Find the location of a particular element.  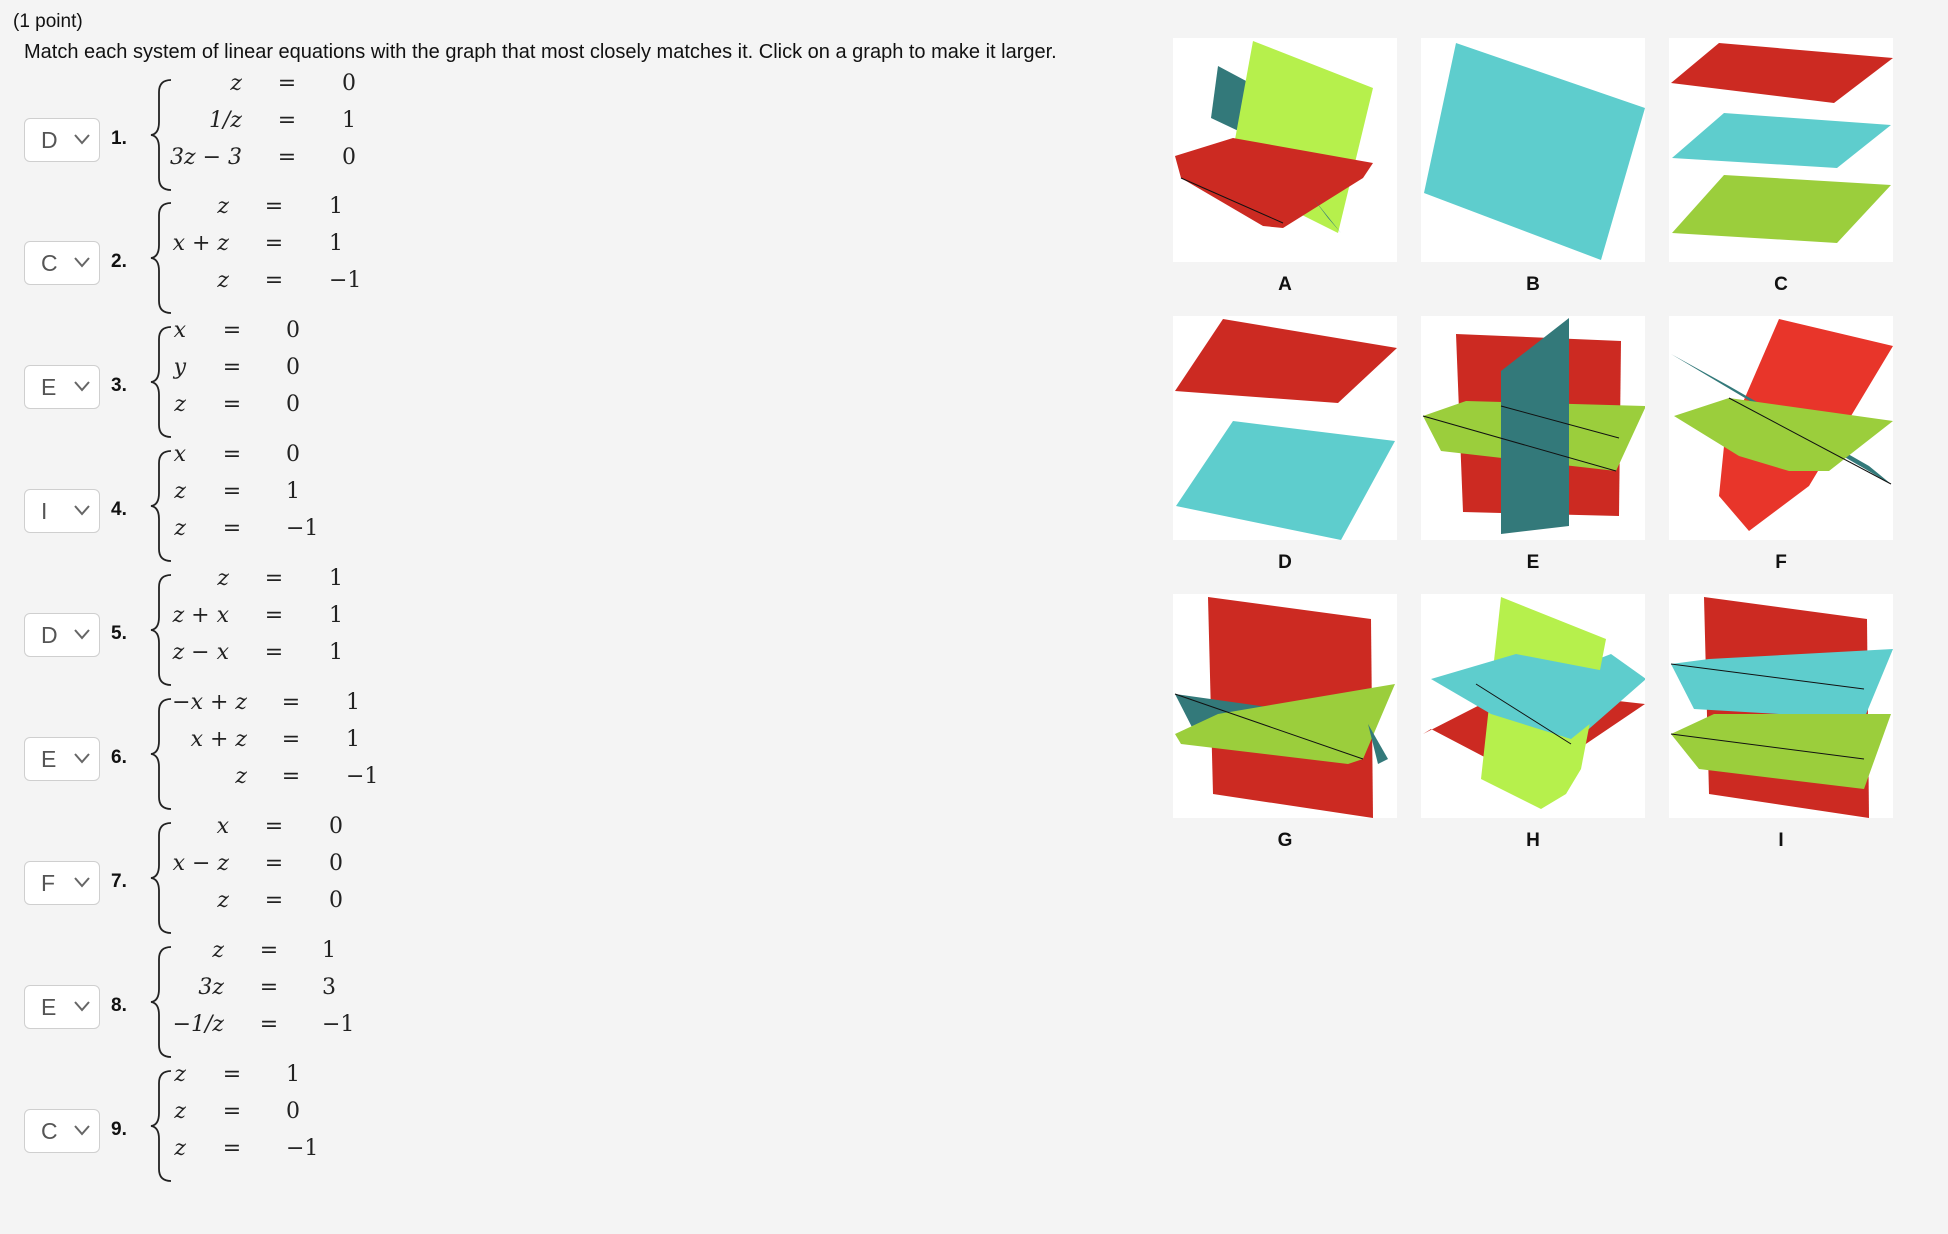

equation-row: x + z = 1 is located at coordinates (224, 249).